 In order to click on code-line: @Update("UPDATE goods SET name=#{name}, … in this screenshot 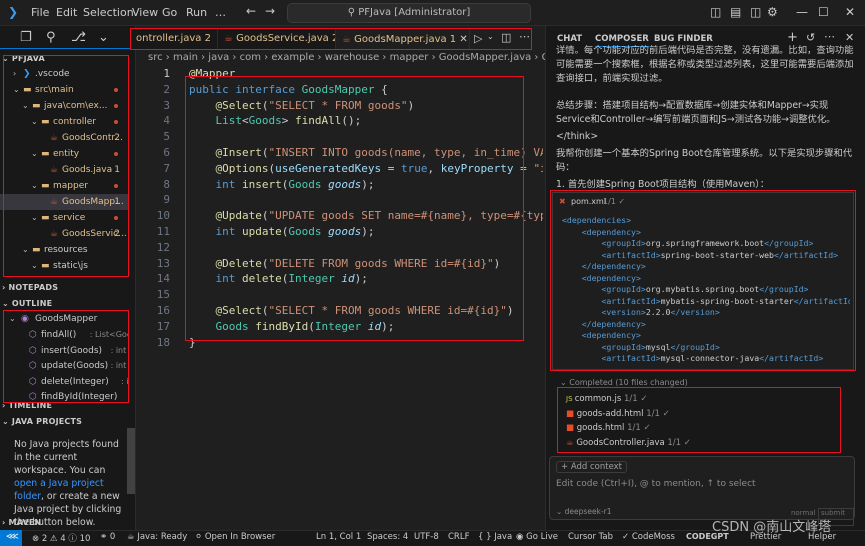, I will do `click(366, 215)`.